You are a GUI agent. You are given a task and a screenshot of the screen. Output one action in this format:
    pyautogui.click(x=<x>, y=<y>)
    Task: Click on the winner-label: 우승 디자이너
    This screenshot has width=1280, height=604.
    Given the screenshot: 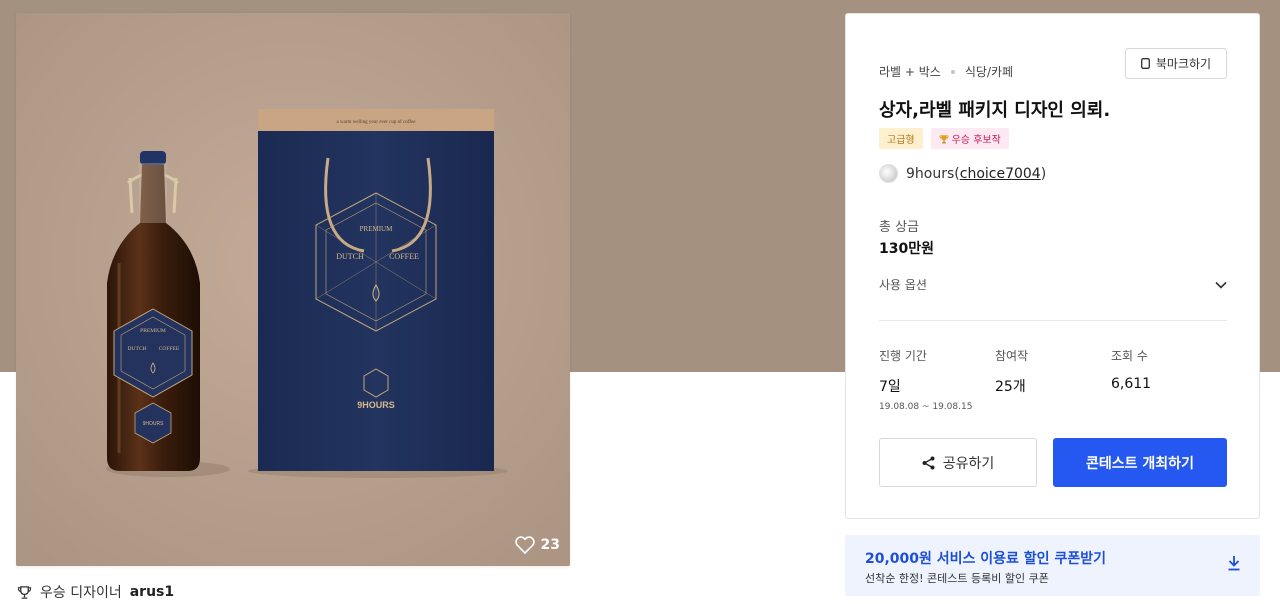 What is the action you would take?
    pyautogui.click(x=81, y=593)
    